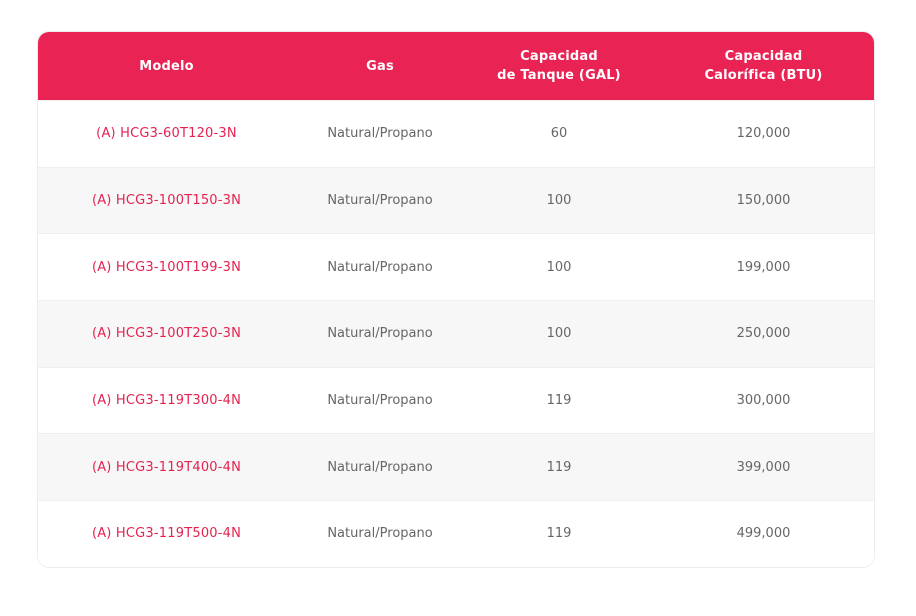  I want to click on cell-tanque: 60, so click(559, 134).